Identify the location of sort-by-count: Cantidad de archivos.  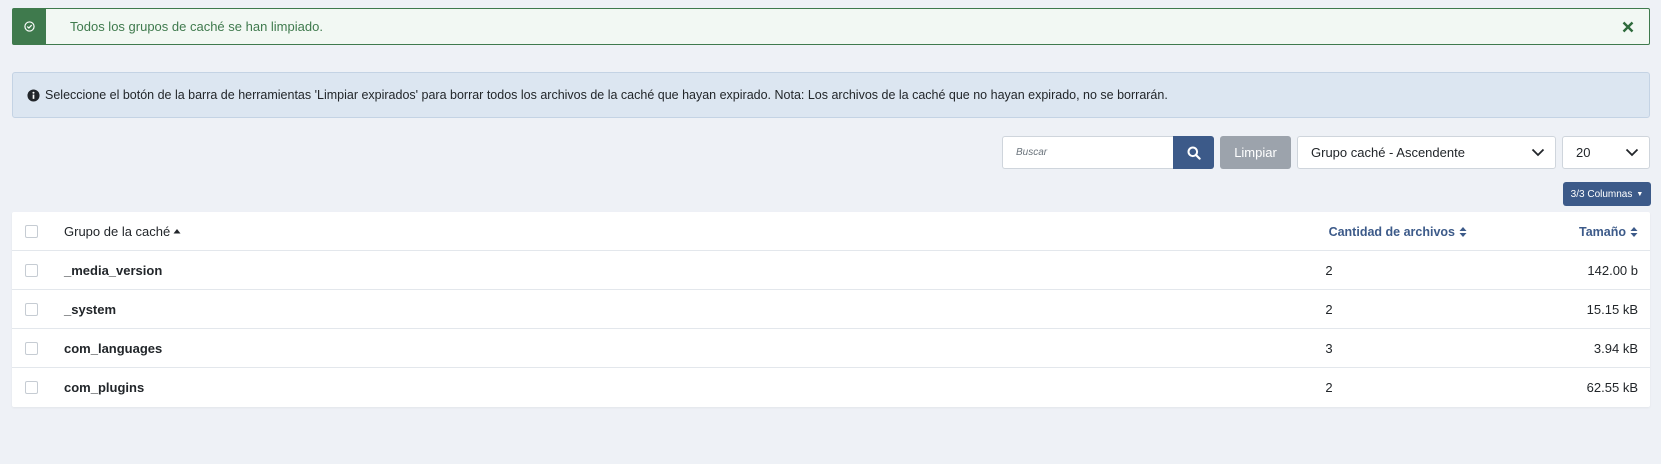
(1398, 232).